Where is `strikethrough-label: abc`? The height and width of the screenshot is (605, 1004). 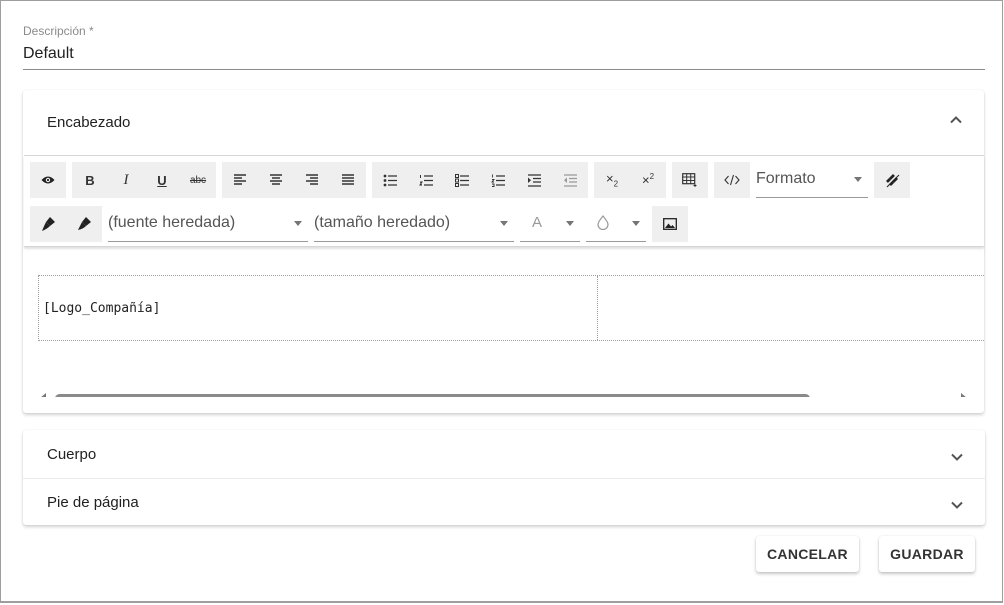 strikethrough-label: abc is located at coordinates (198, 180).